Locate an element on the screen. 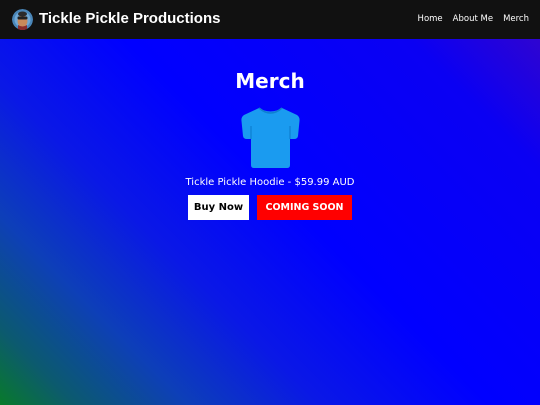 The width and height of the screenshot is (540, 405). product-name-price: Tickle Pickle Hoodie - $59.99 AUD is located at coordinates (270, 182).